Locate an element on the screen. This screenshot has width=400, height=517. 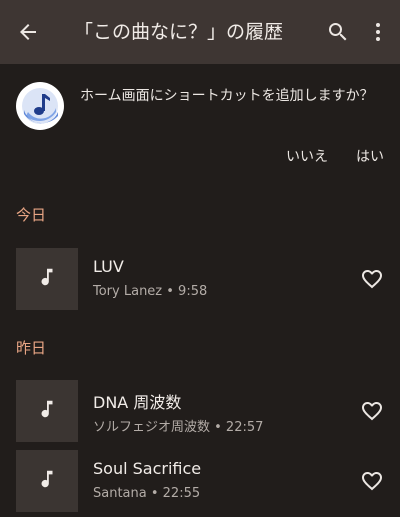
music-note-app-icon is located at coordinates (40, 106).